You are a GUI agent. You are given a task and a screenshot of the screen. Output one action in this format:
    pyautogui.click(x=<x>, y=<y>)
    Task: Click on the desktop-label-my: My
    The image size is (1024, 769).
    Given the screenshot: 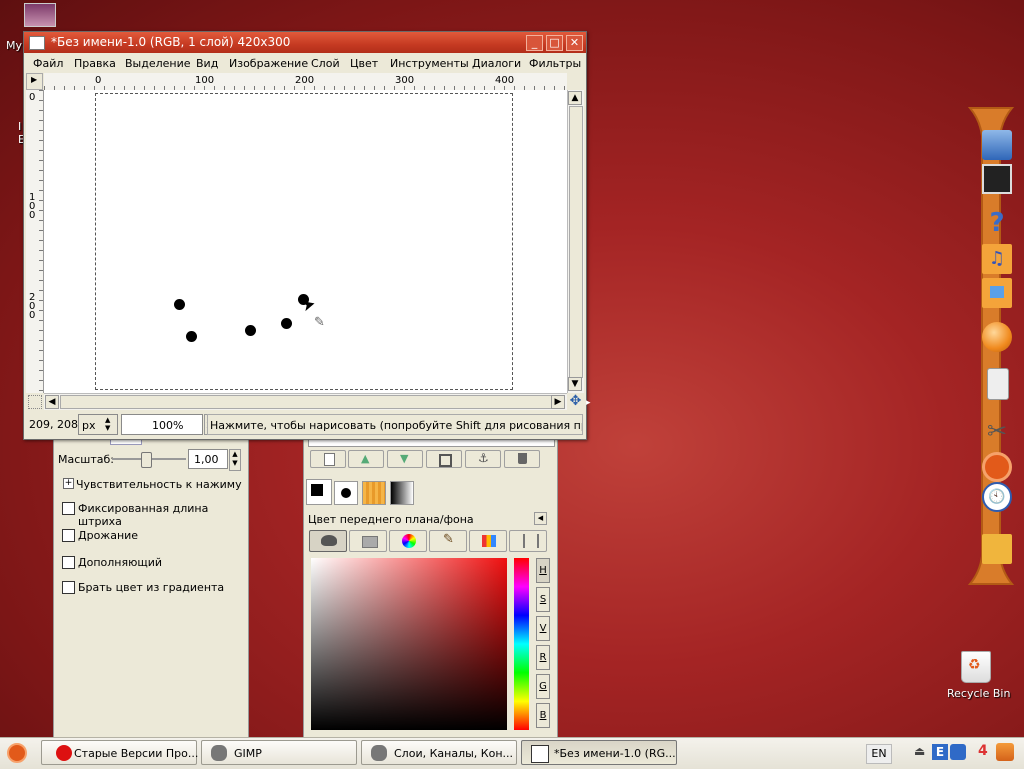 What is the action you would take?
    pyautogui.click(x=14, y=45)
    